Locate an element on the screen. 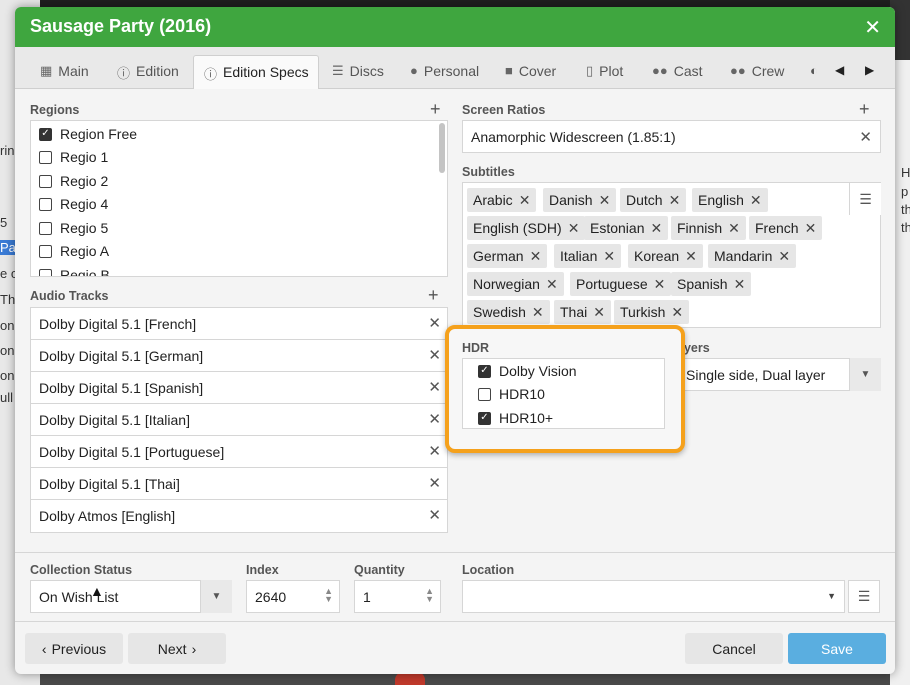 This screenshot has width=910, height=685. region-option: Regio 2 is located at coordinates (73, 181).